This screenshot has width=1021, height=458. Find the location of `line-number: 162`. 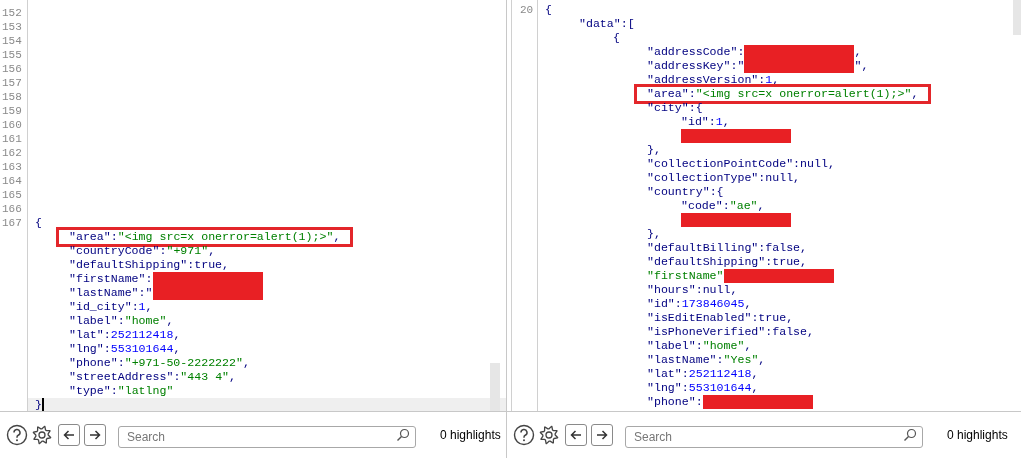

line-number: 162 is located at coordinates (12, 153).